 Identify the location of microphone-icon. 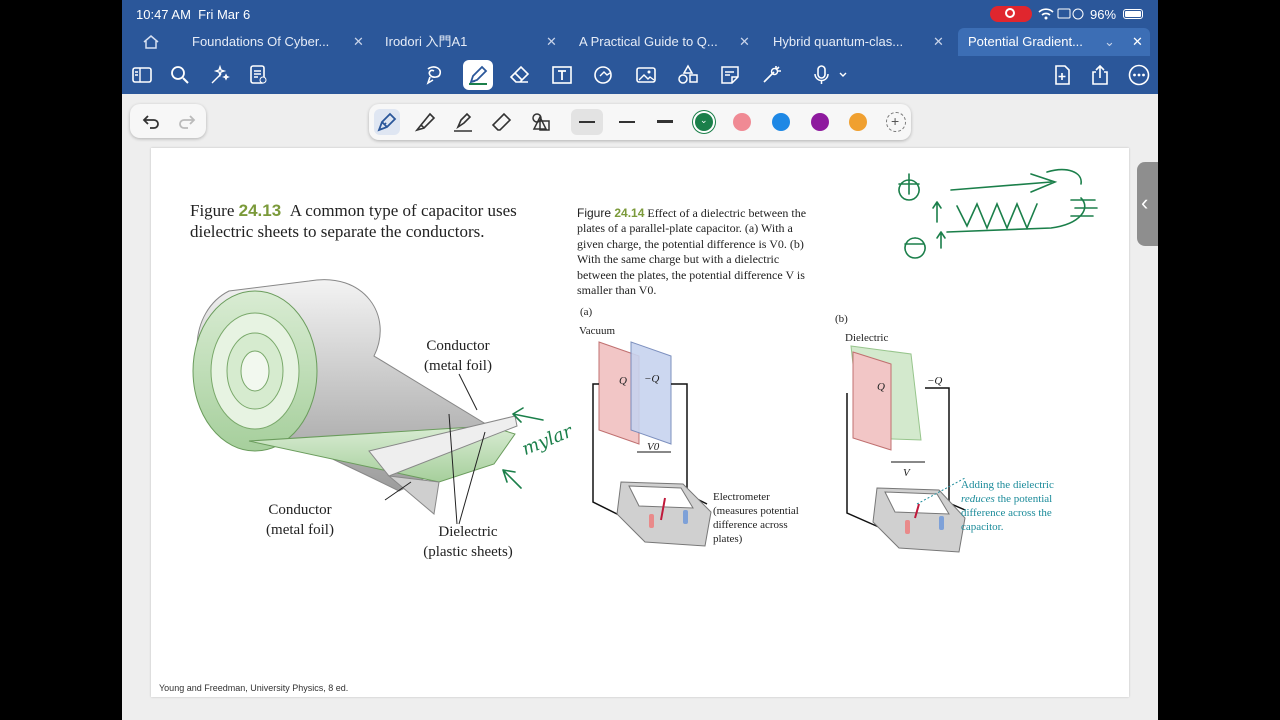
(832, 75).